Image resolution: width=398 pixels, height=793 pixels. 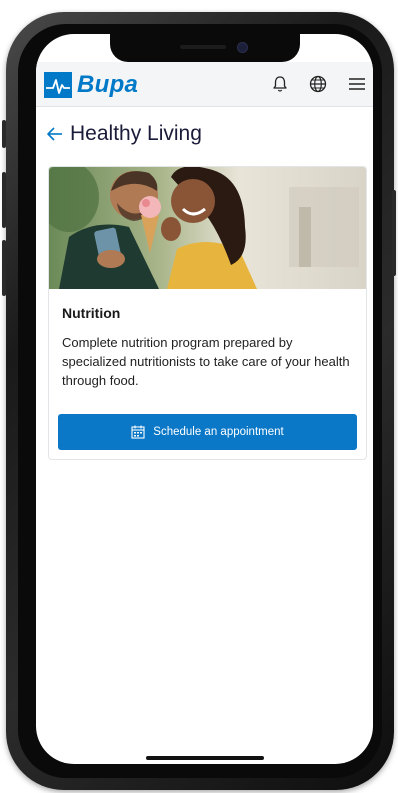 I want to click on volume-down-button, so click(x=4, y=268).